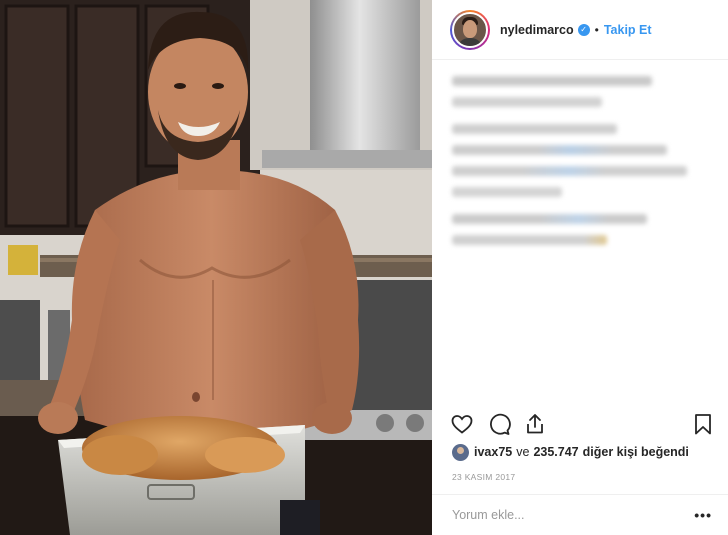 The height and width of the screenshot is (535, 728). I want to click on username-link: nyledimarco, so click(537, 30).